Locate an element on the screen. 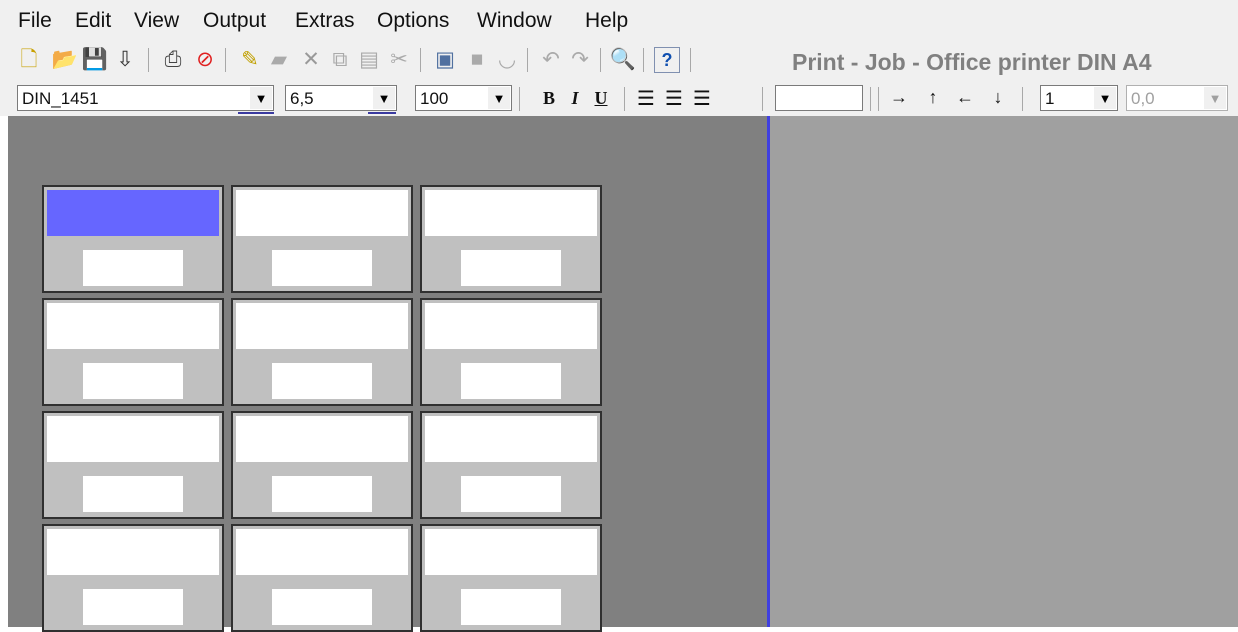  menu-output: Output is located at coordinates (234, 21).